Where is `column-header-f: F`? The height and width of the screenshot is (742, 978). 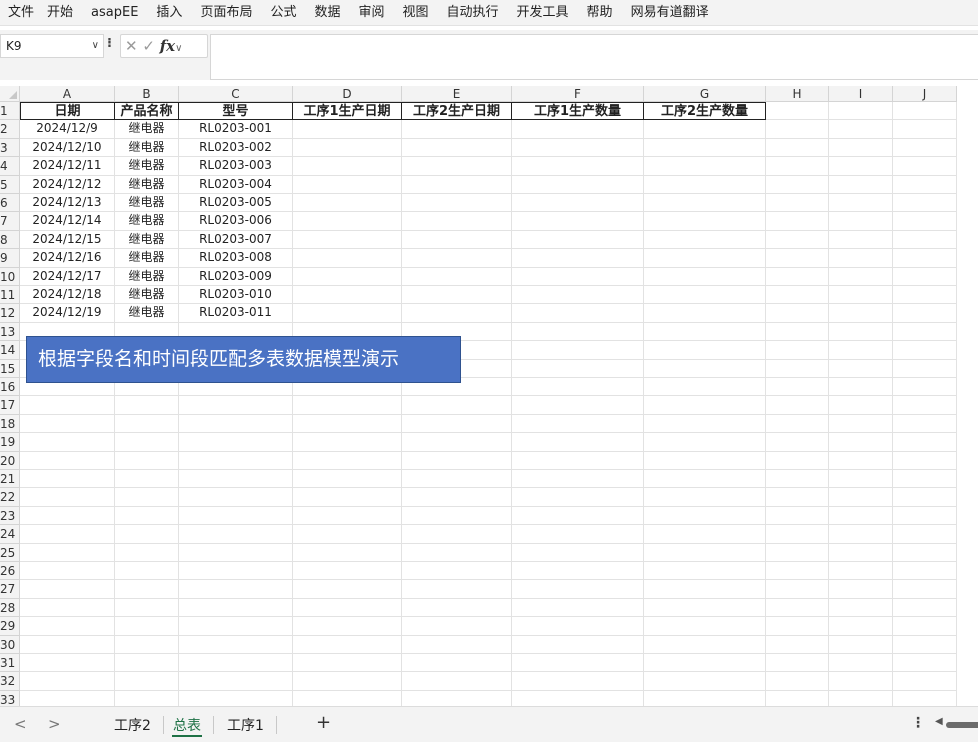
column-header-f: F is located at coordinates (578, 94).